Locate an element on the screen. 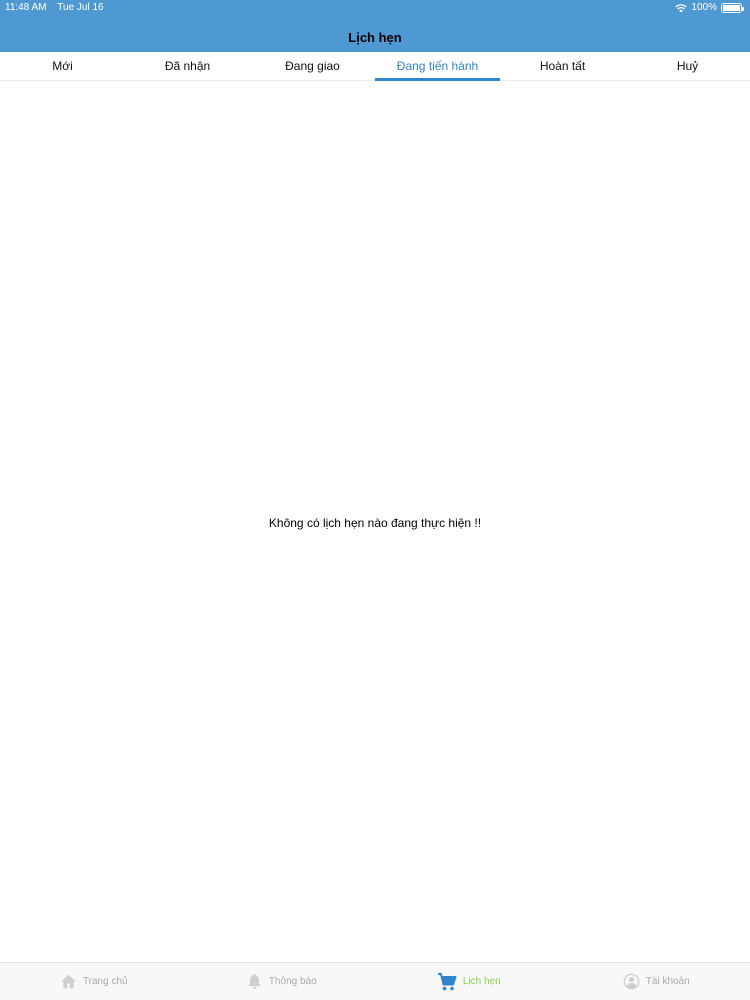 The width and height of the screenshot is (750, 1000). tab-in-progress: Đang tiến hành is located at coordinates (437, 66).